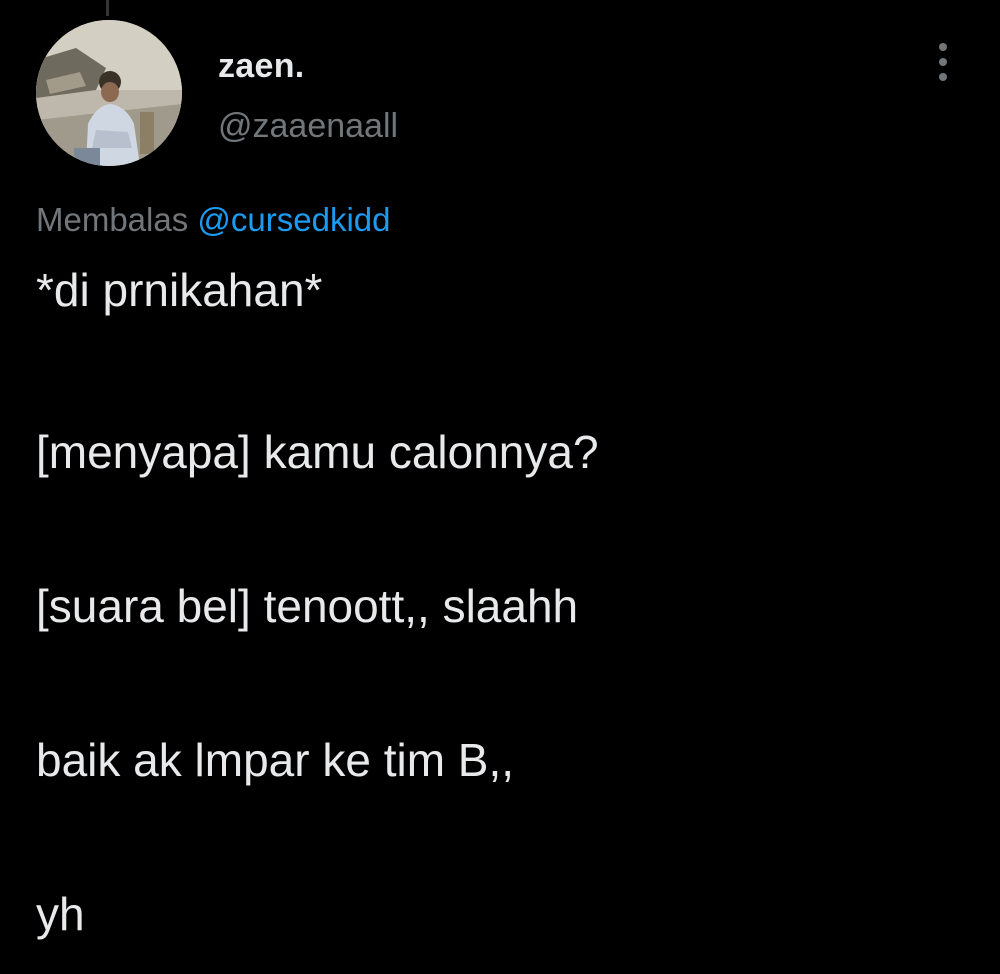 The image size is (1000, 974). Describe the element at coordinates (179, 290) in the screenshot. I see `tweet-line: *di prnikahan*` at that location.